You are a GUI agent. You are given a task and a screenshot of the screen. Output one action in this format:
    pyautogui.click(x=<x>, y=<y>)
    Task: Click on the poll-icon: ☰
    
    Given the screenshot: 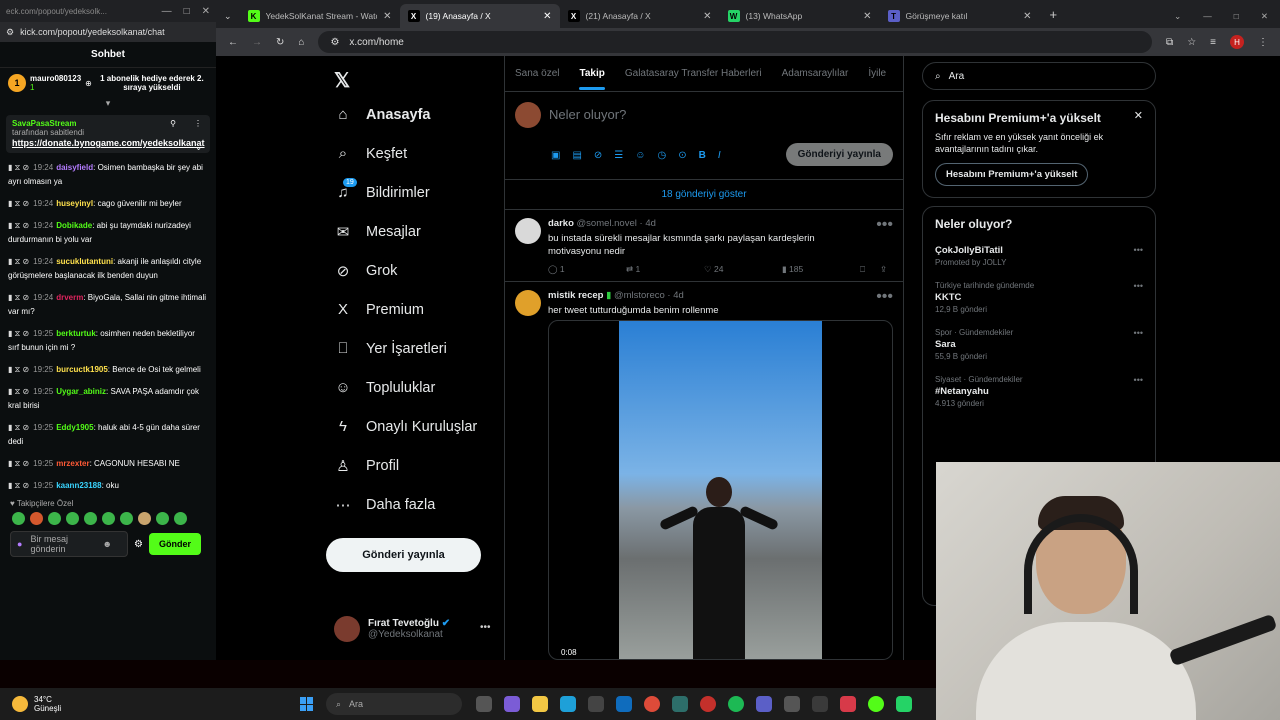 What is the action you would take?
    pyautogui.click(x=618, y=155)
    